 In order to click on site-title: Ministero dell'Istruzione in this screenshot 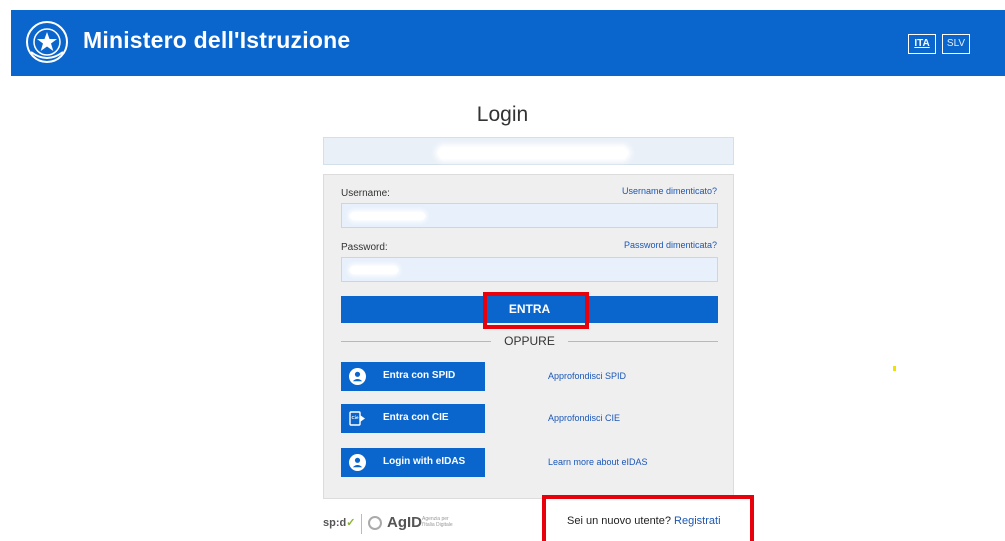, I will do `click(217, 40)`.